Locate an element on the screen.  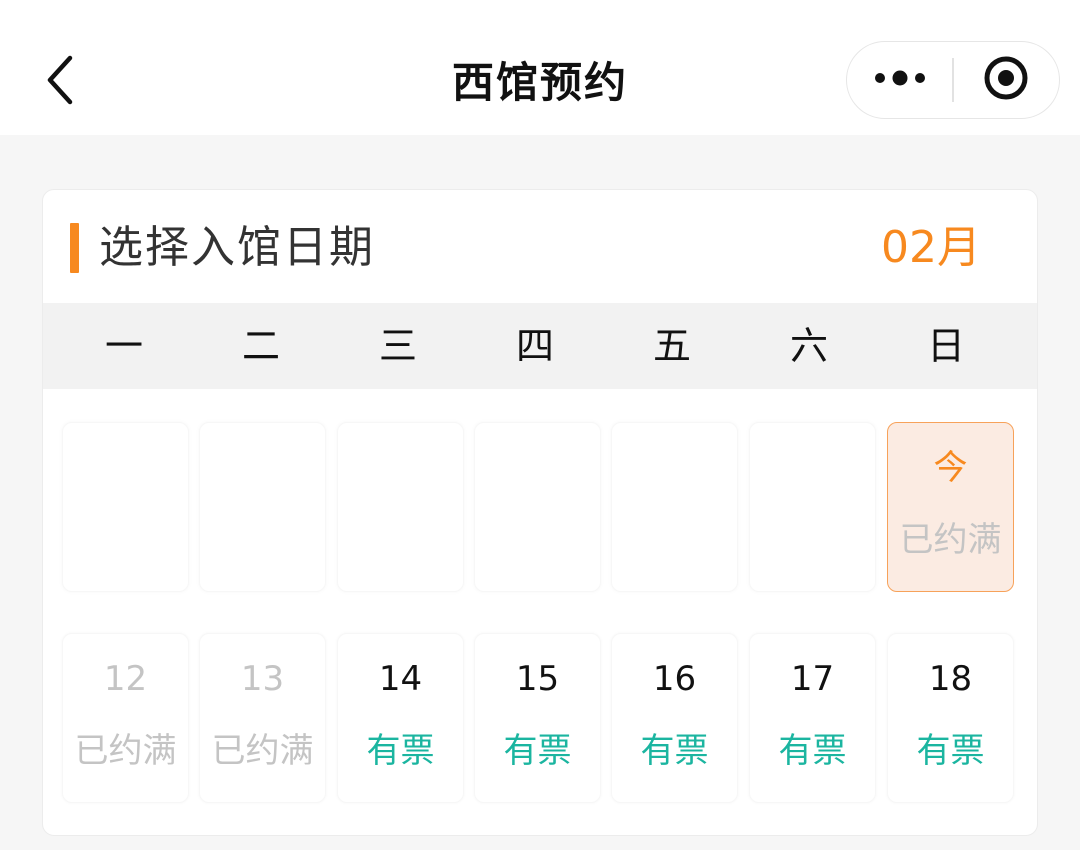
calendar-day-cell: 16 有票 is located at coordinates (674, 718).